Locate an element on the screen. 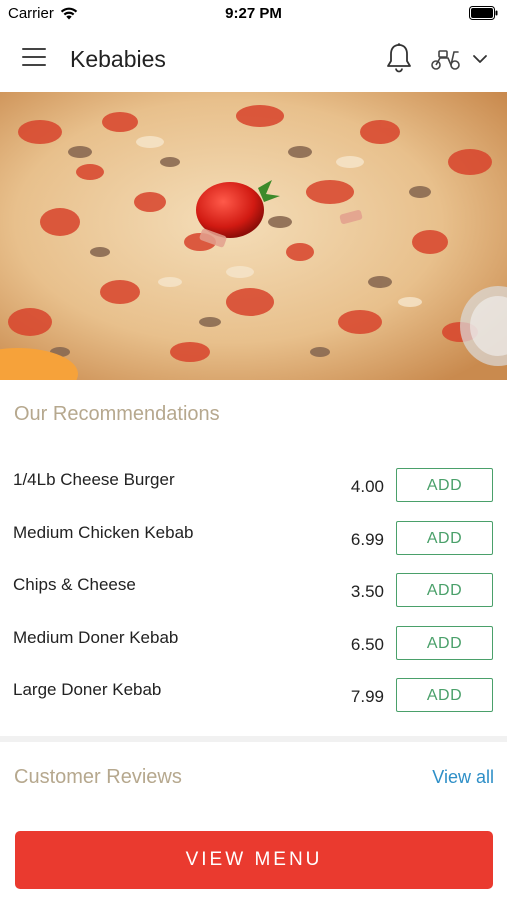 This screenshot has height=900, width=507. item-price: 6.50 is located at coordinates (367, 644).